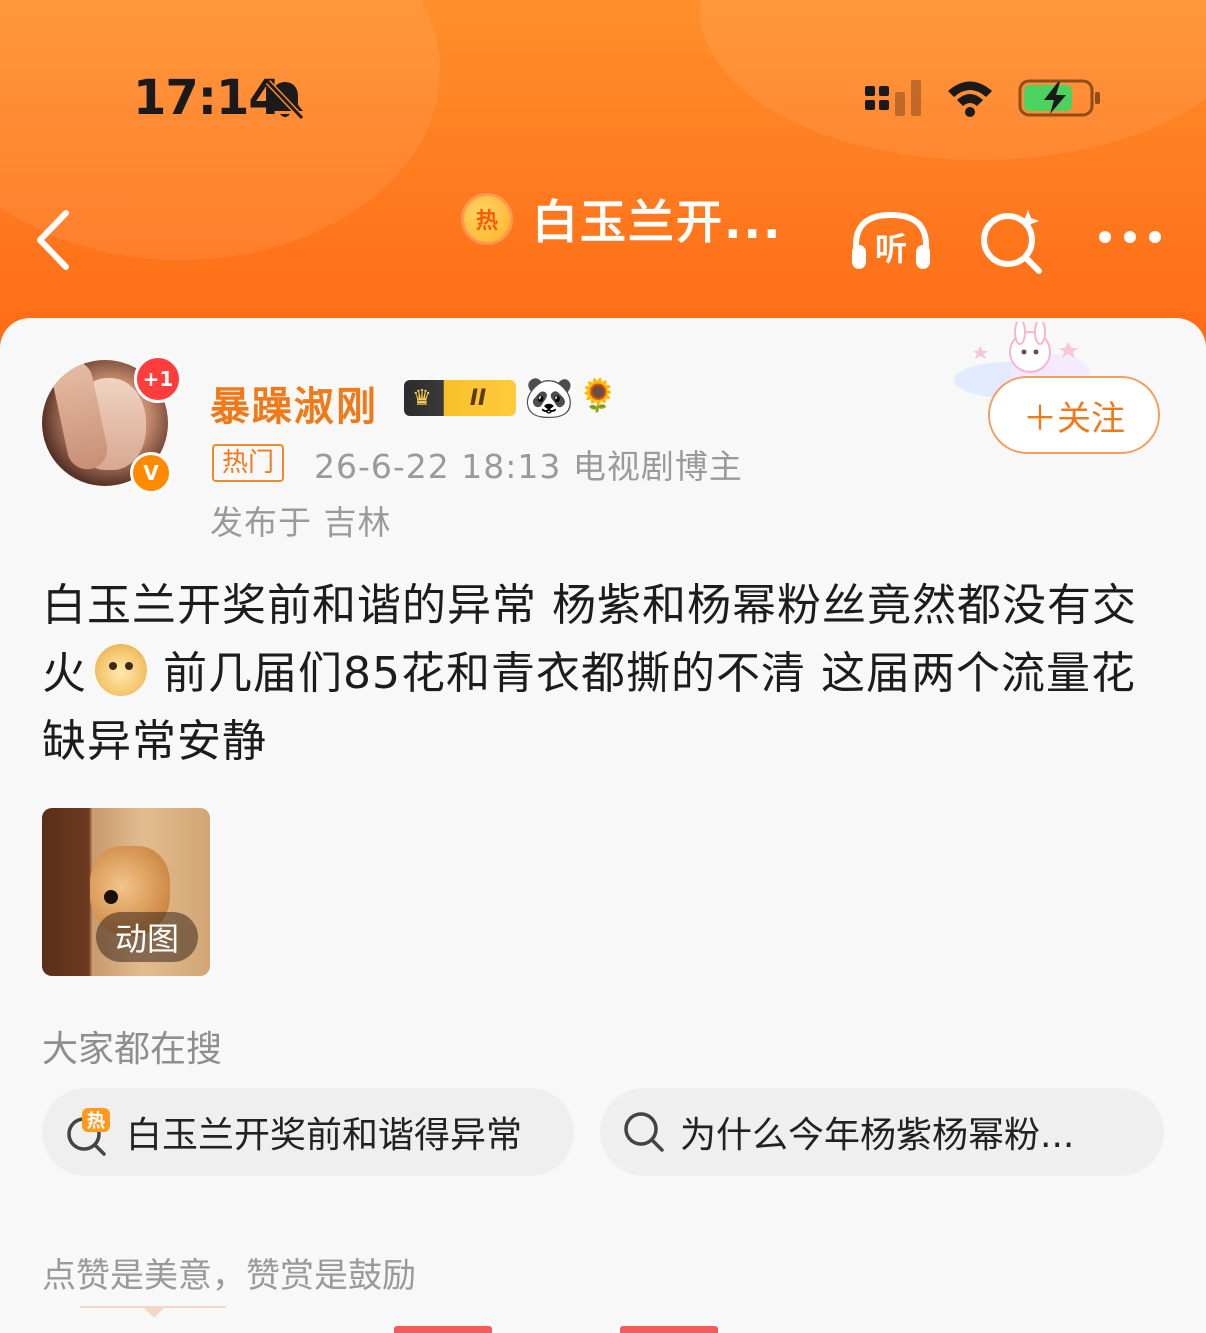 The width and height of the screenshot is (1206, 1333). I want to click on cellular-signal-icon, so click(893, 98).